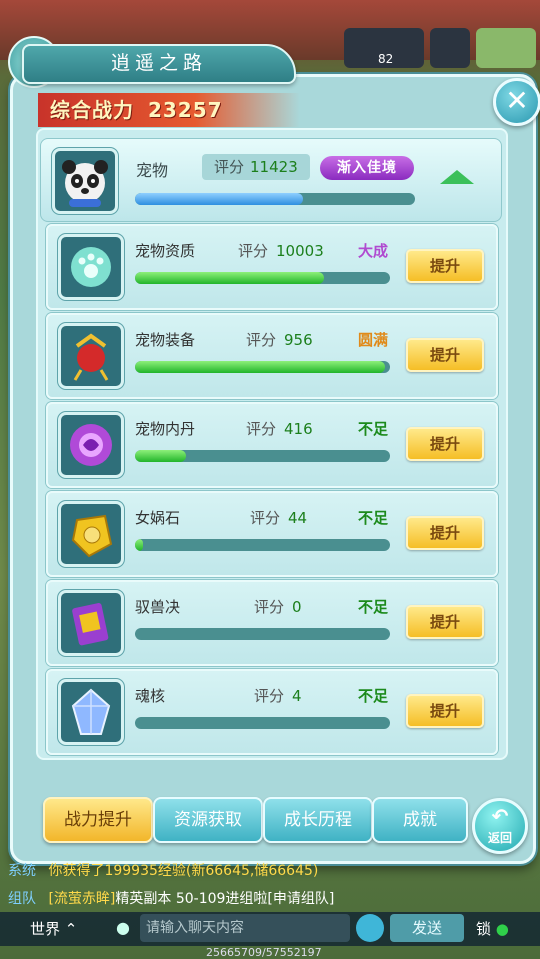 The image size is (540, 959). Describe the element at coordinates (367, 168) in the screenshot. I see `pet-rank-badge: 渐入佳境` at that location.